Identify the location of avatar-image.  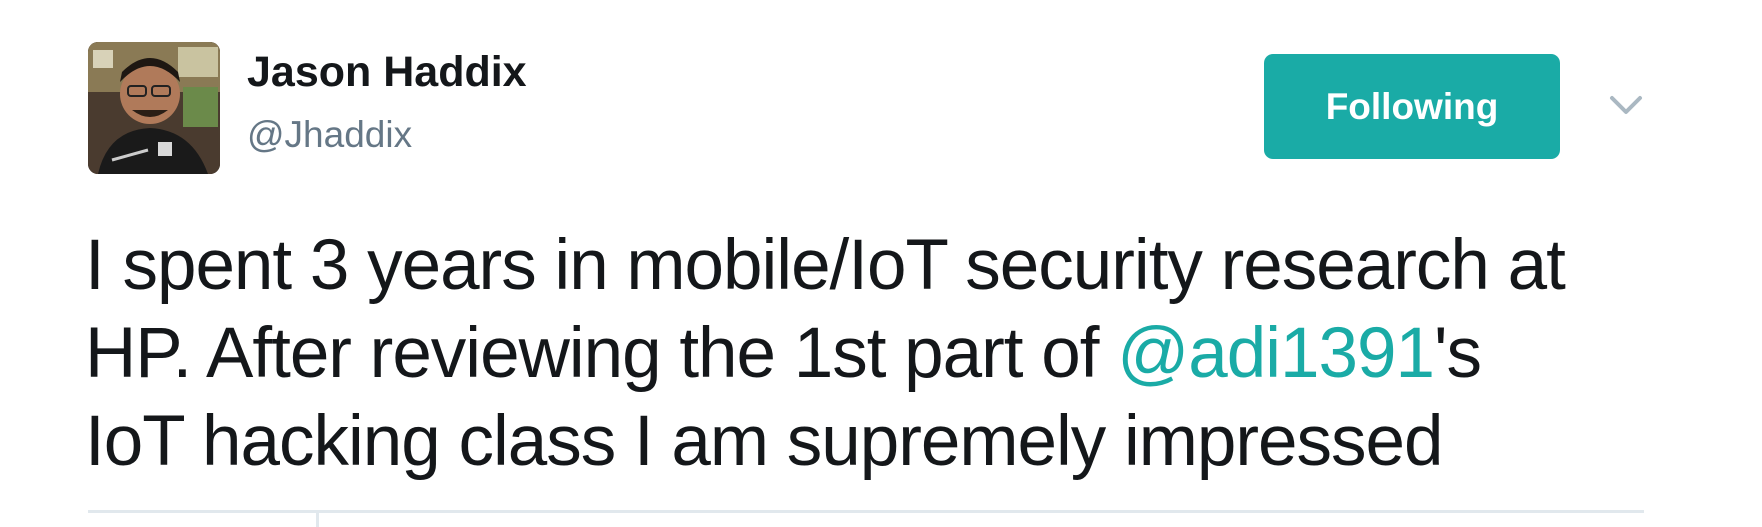
(154, 108).